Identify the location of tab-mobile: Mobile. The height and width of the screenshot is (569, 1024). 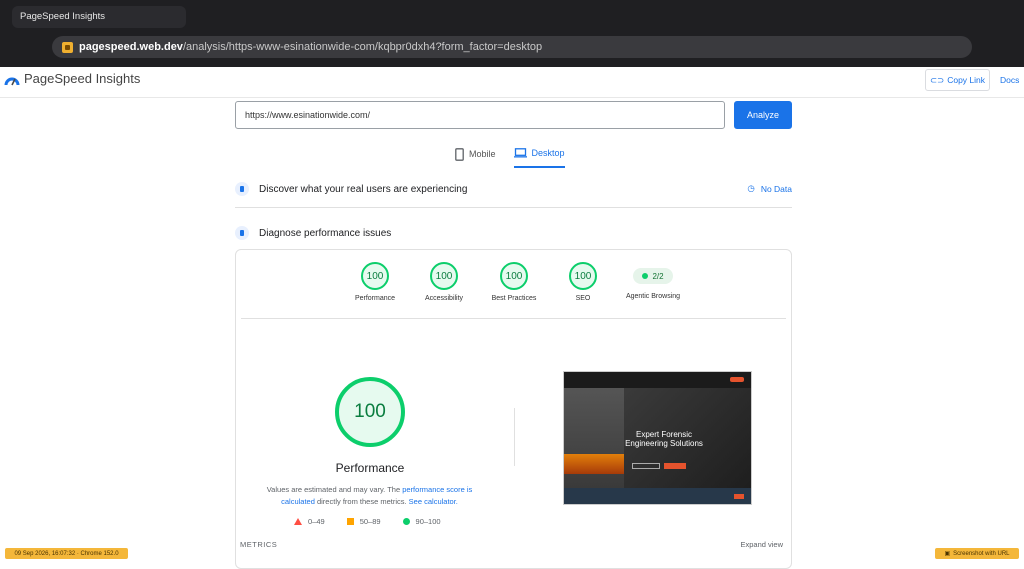
(475, 157).